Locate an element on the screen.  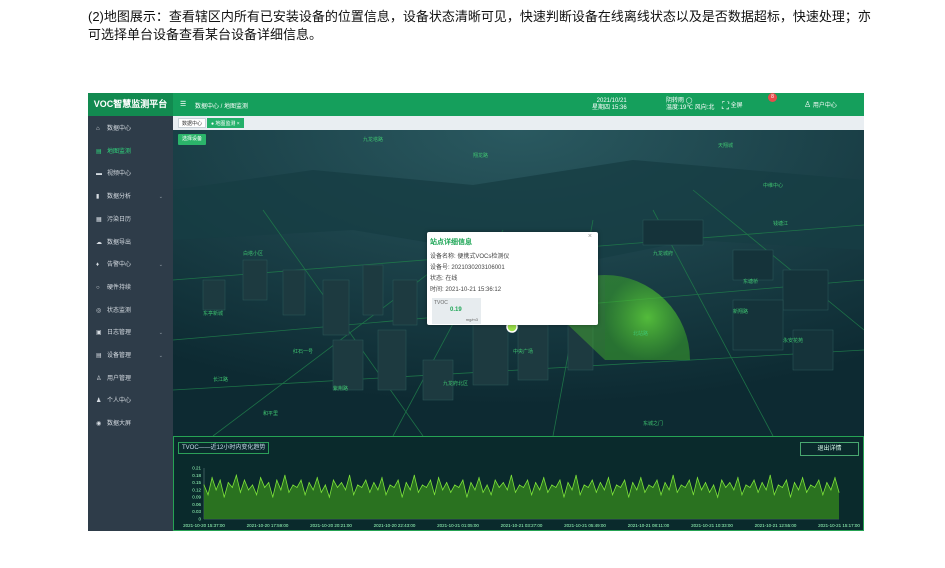
y-tick-label: 0.21 is located at coordinates (196, 468).